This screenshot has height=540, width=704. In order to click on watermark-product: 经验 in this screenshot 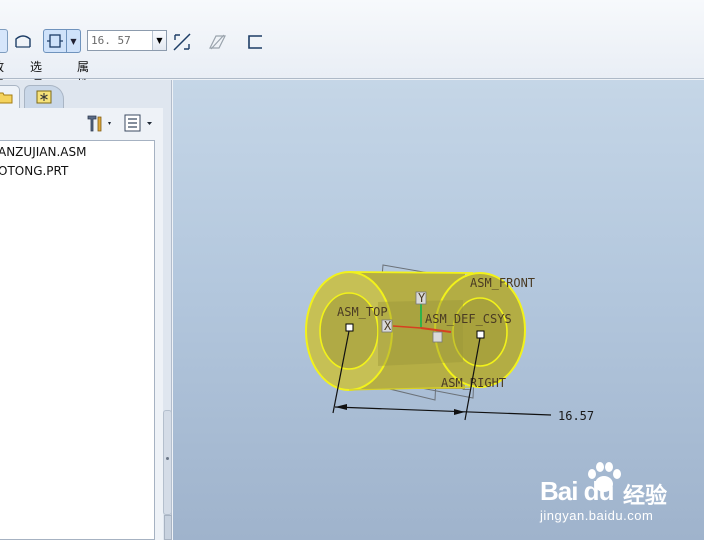, I will do `click(645, 495)`.